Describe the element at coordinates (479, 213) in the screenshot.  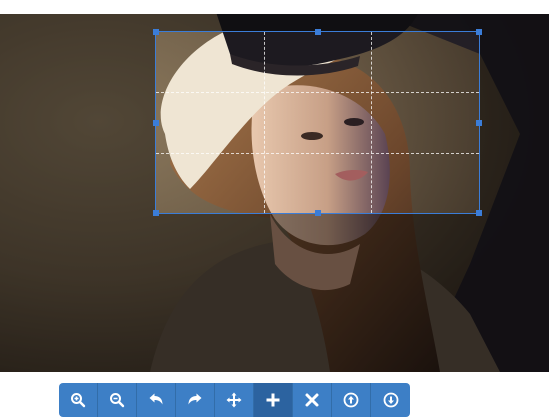
I see `crop-handle-bottom-right` at that location.